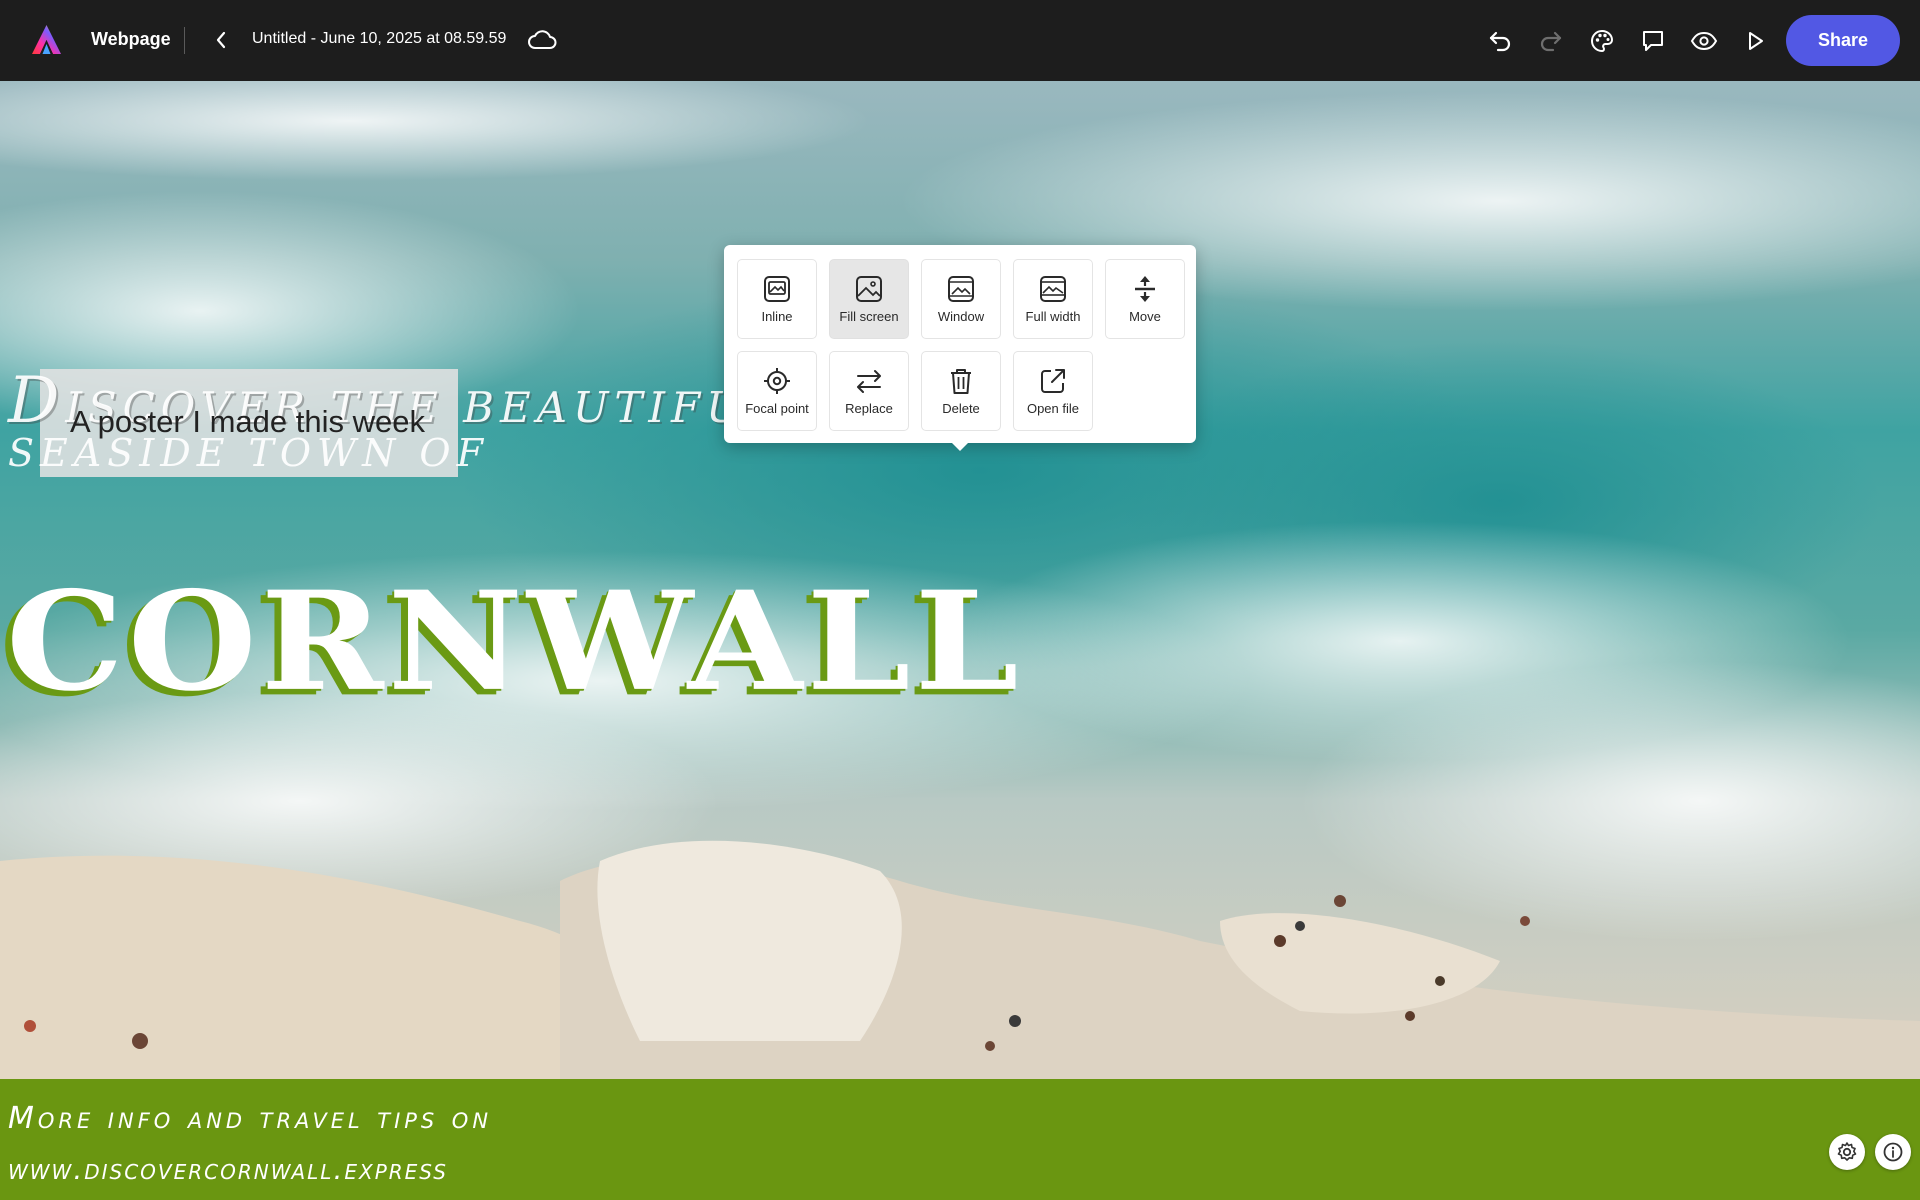  I want to click on settings-gear-icon, so click(1847, 1151).